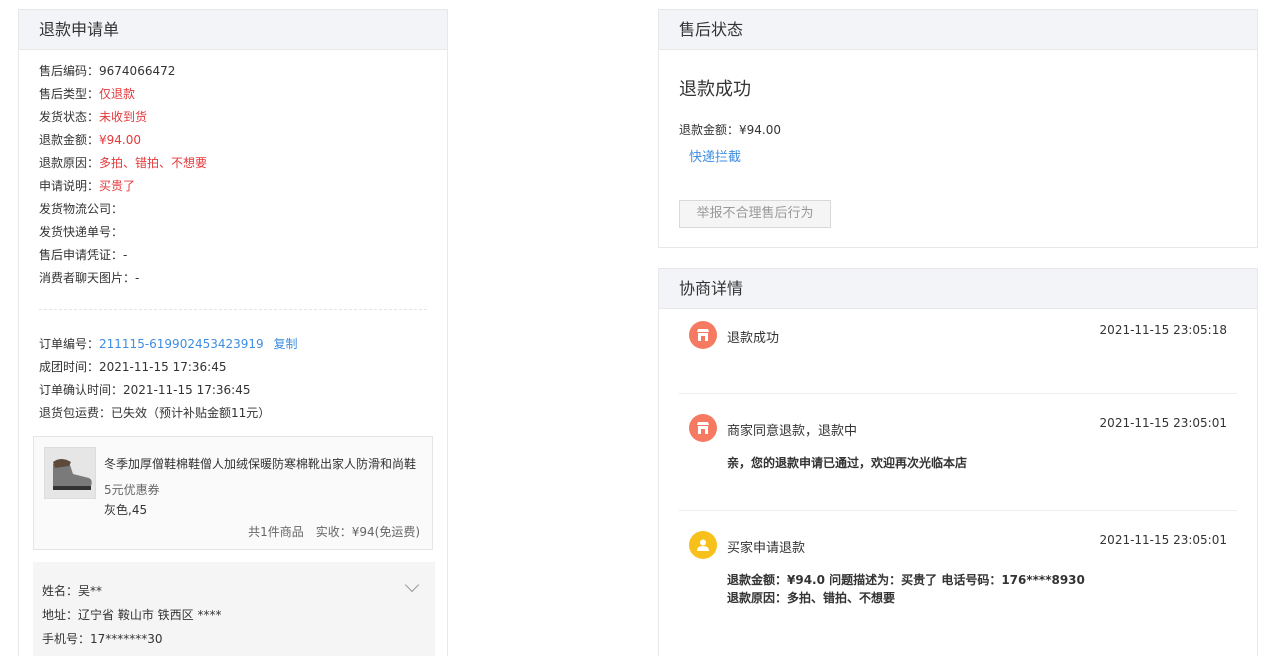 The height and width of the screenshot is (656, 1274). What do you see at coordinates (89, 278) in the screenshot?
I see `chat-images-row: 消费者聊天图片：-` at bounding box center [89, 278].